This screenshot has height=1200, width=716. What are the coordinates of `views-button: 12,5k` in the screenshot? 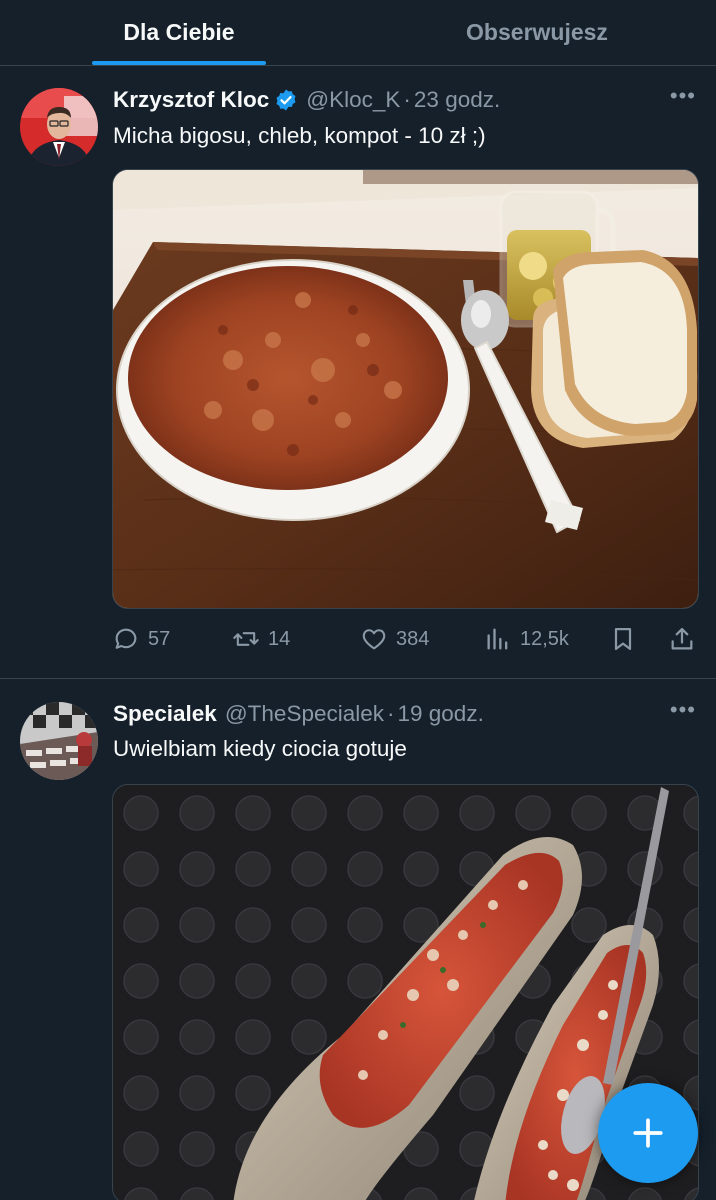 It's located at (526, 639).